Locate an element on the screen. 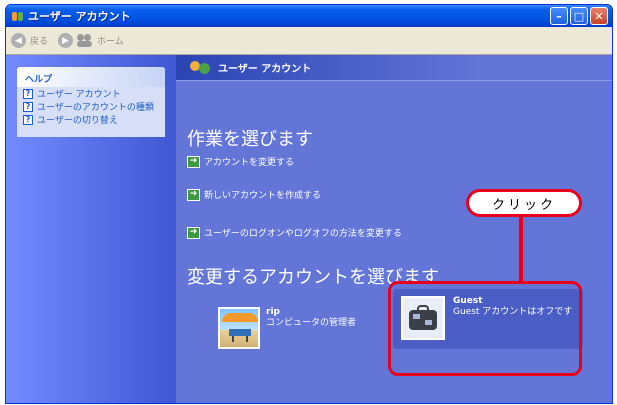 The image size is (617, 405). help-item-label: ユーザーのアカウントの種類 is located at coordinates (95, 106).